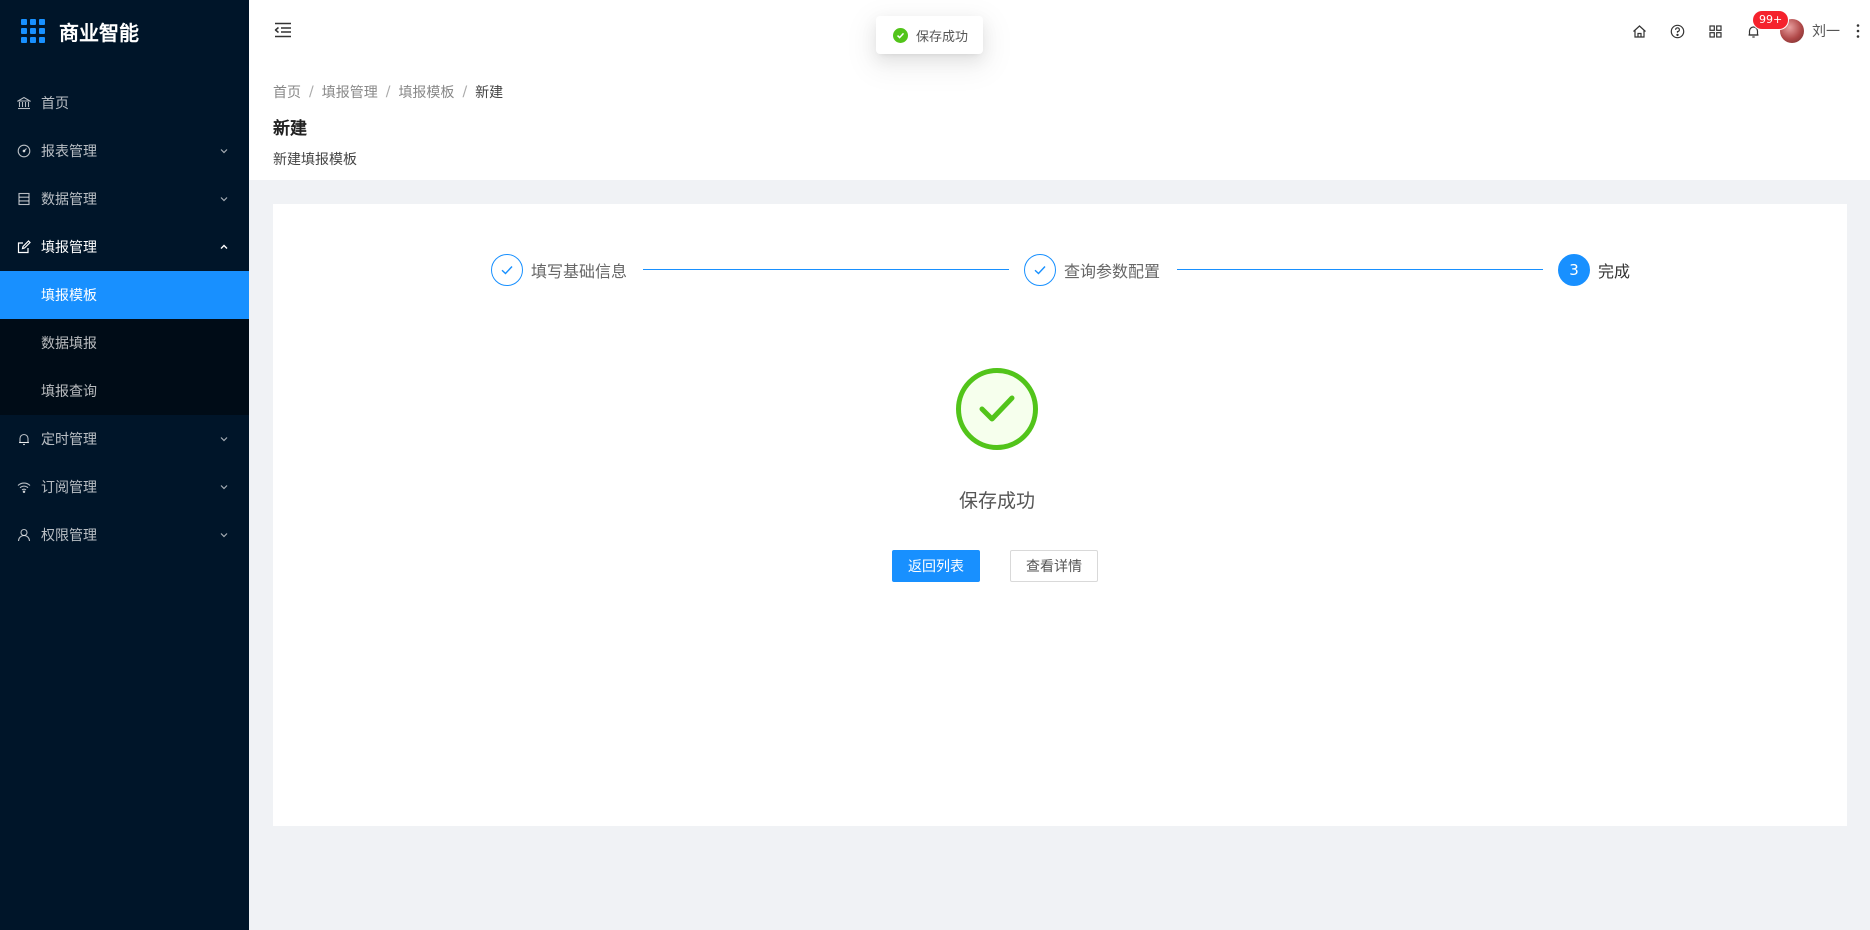 The height and width of the screenshot is (930, 1870). I want to click on step-2: 查询参数配置, so click(1092, 270).